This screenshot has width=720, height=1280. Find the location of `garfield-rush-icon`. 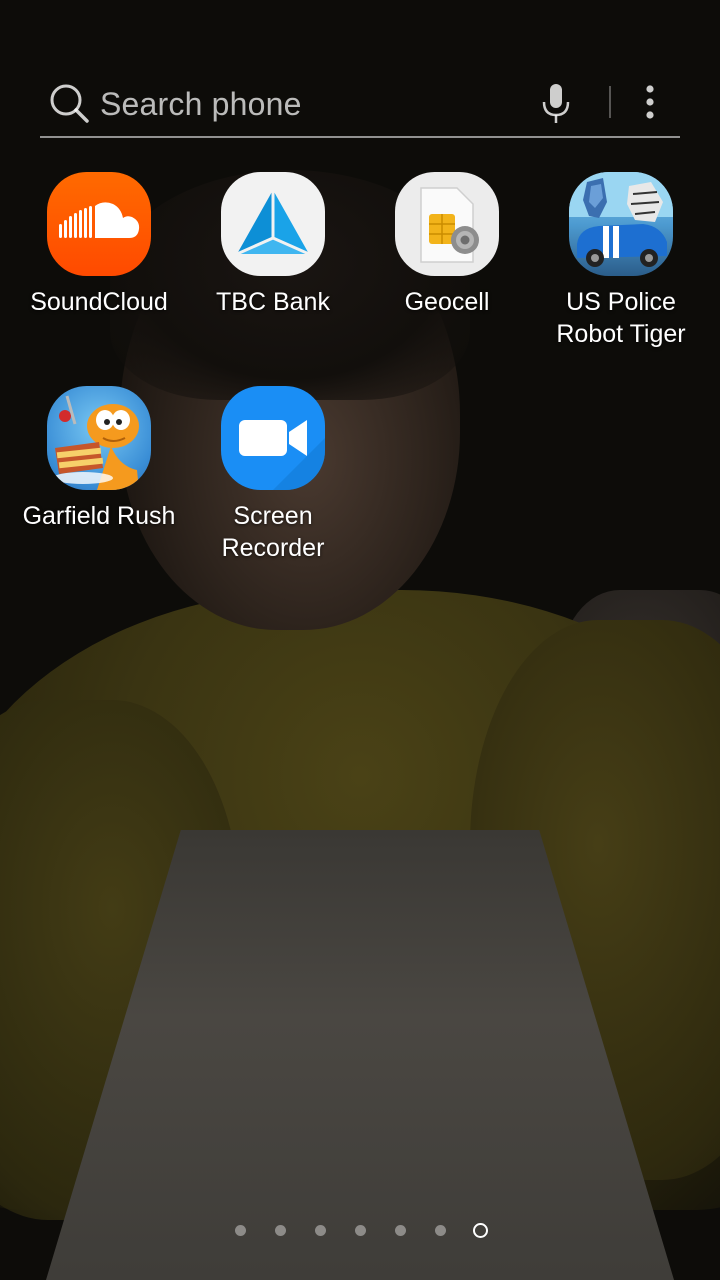

garfield-rush-icon is located at coordinates (99, 438).